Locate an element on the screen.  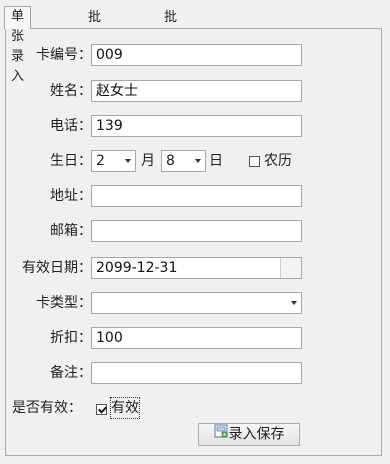
card-type-label: 卡类型： is located at coordinates (64, 303).